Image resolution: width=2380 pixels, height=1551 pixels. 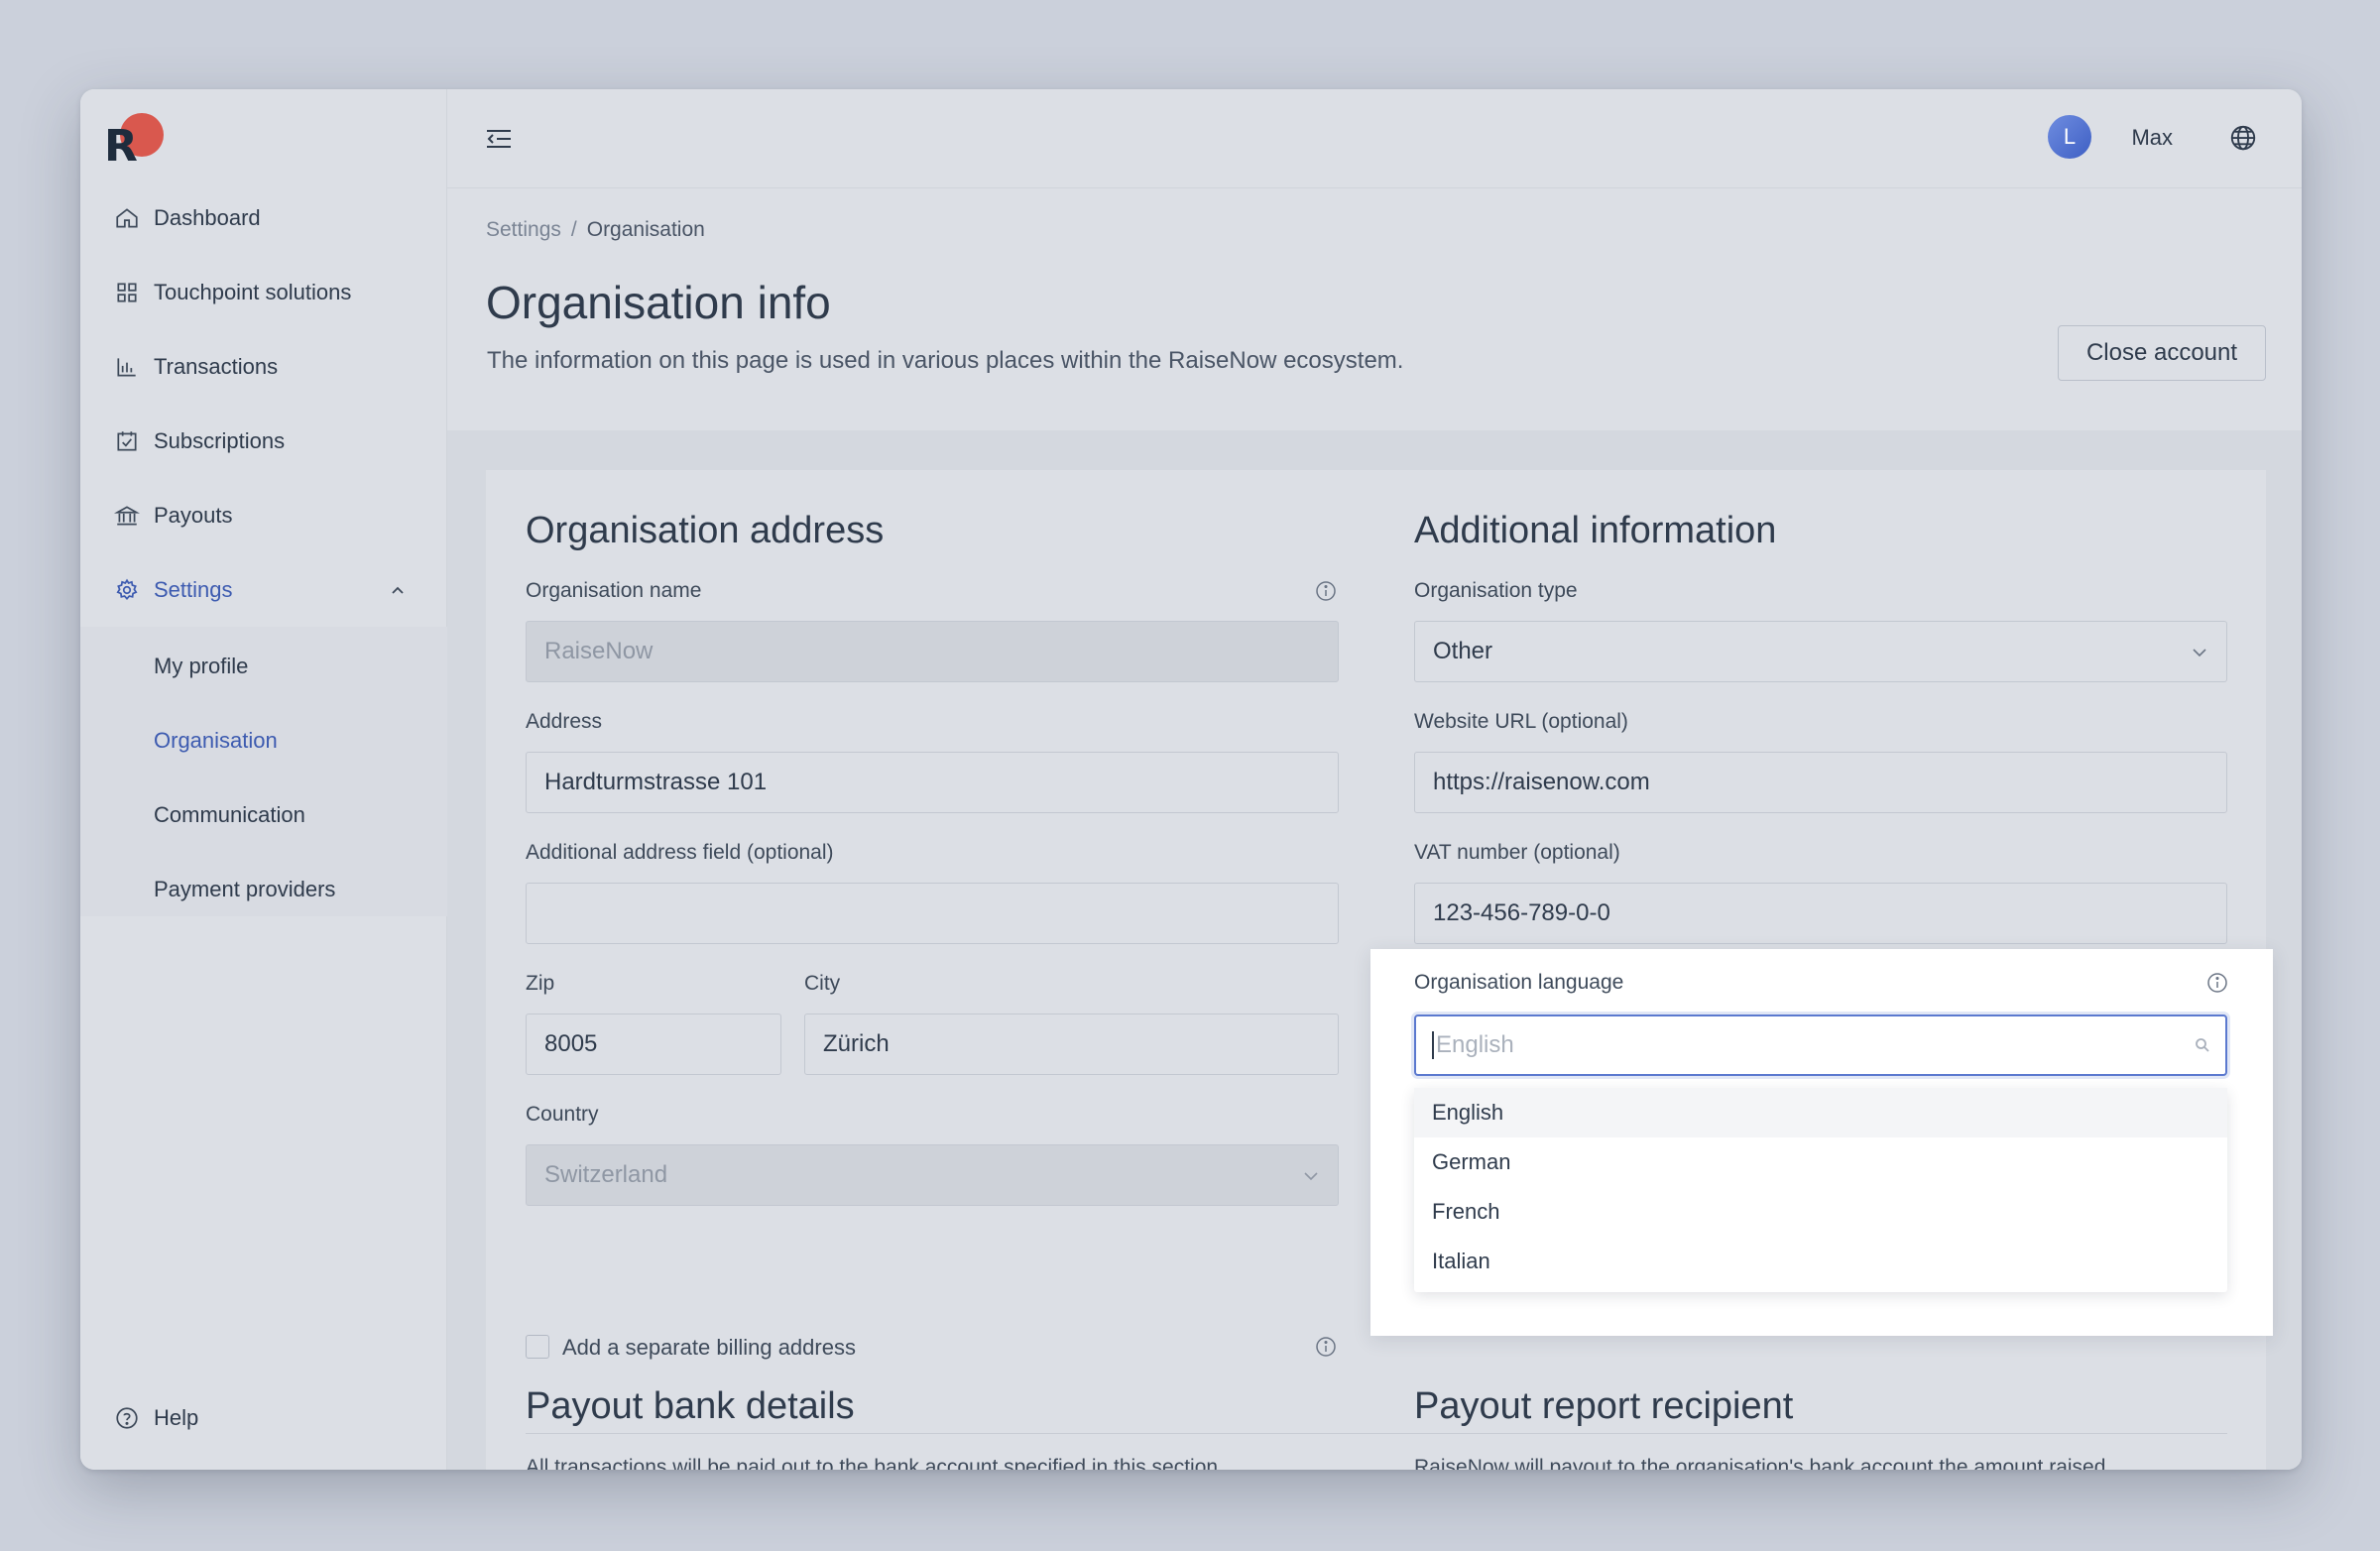 What do you see at coordinates (1820, 651) in the screenshot?
I see `org-type-select: Other` at bounding box center [1820, 651].